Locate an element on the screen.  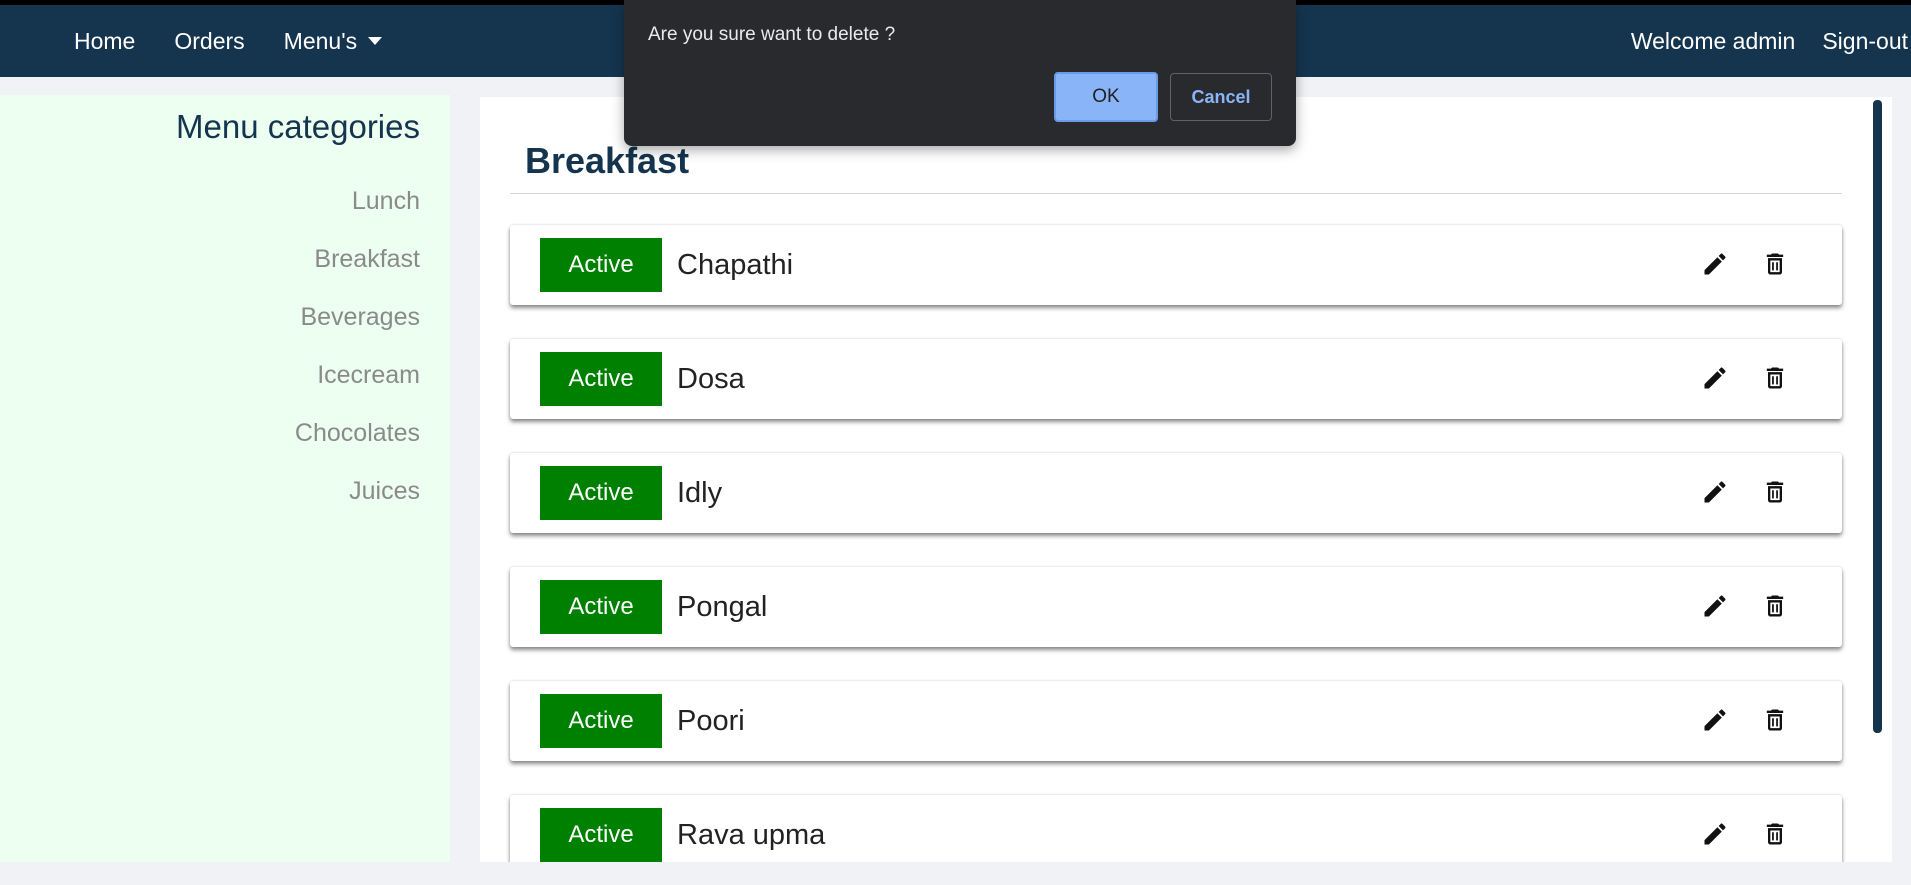
main-scrollbar-thumb is located at coordinates (1877, 416).